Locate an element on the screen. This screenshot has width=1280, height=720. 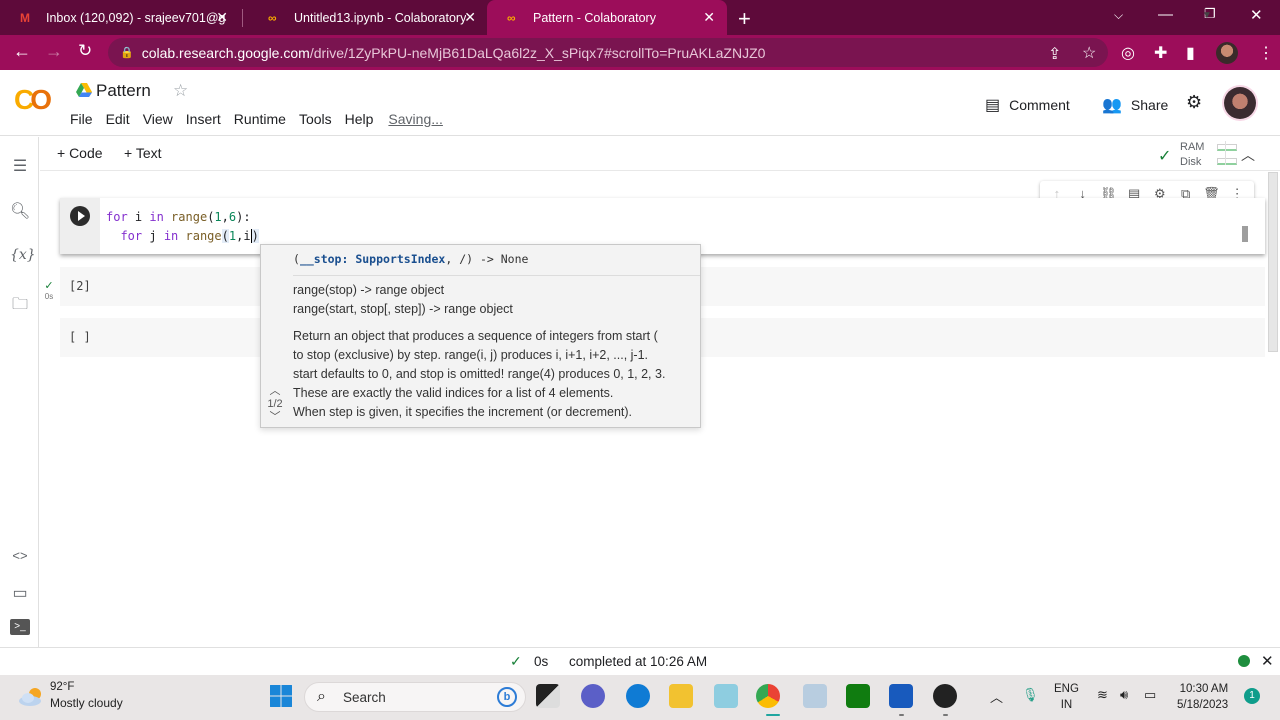
reload-button: ↻ is located at coordinates (85, 51).